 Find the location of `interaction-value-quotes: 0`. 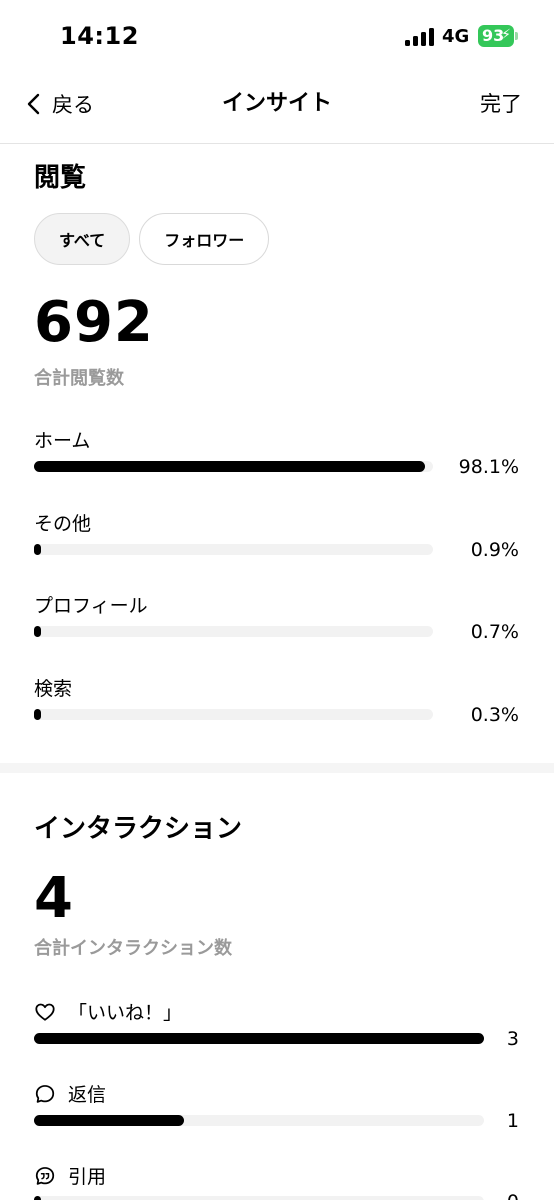

interaction-value-quotes: 0 is located at coordinates (513, 1195).